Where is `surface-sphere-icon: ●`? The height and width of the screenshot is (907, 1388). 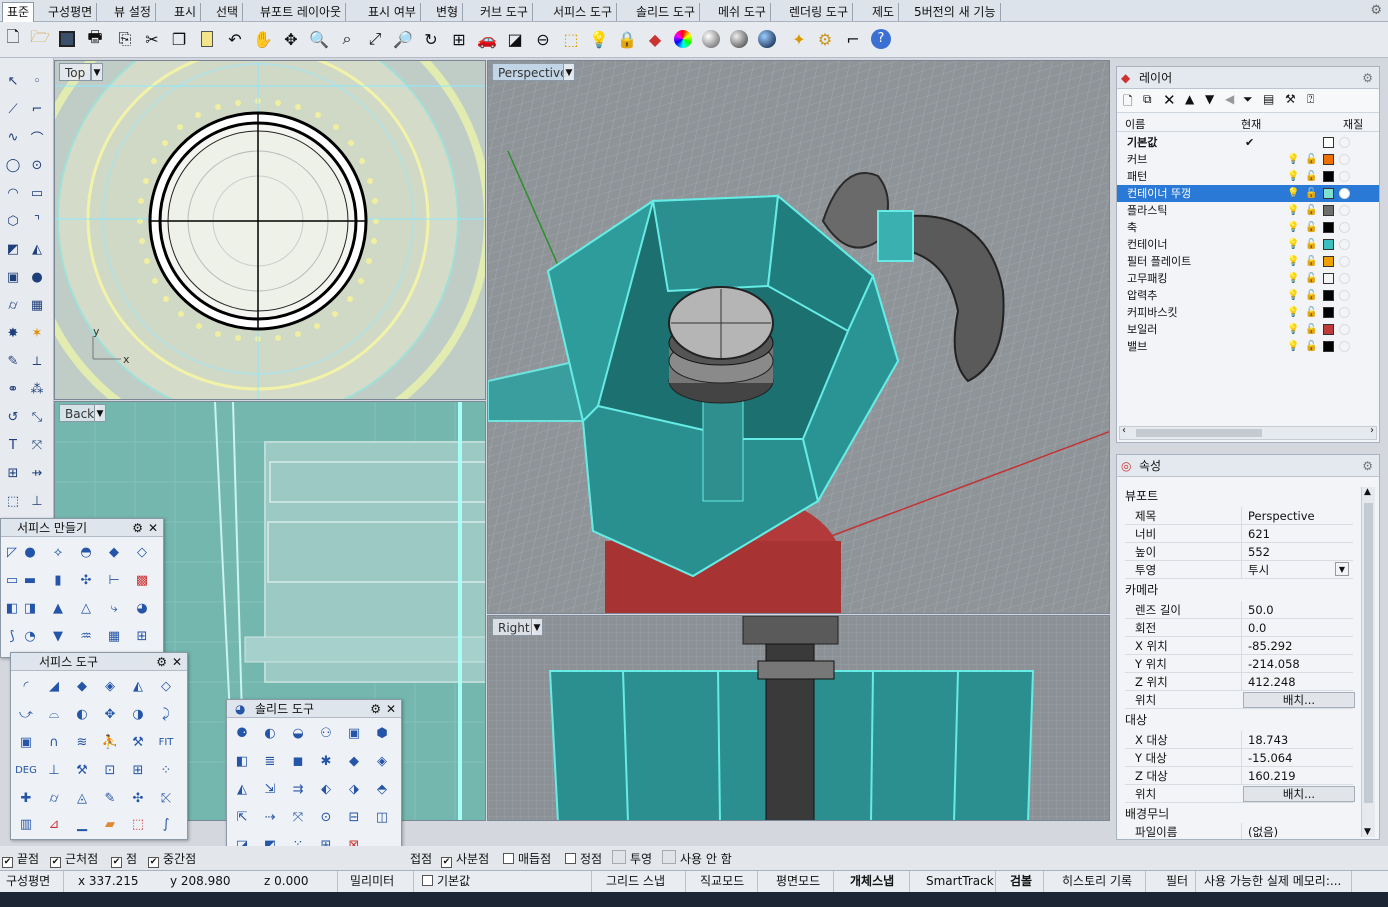
surface-sphere-icon: ● is located at coordinates (30, 552).